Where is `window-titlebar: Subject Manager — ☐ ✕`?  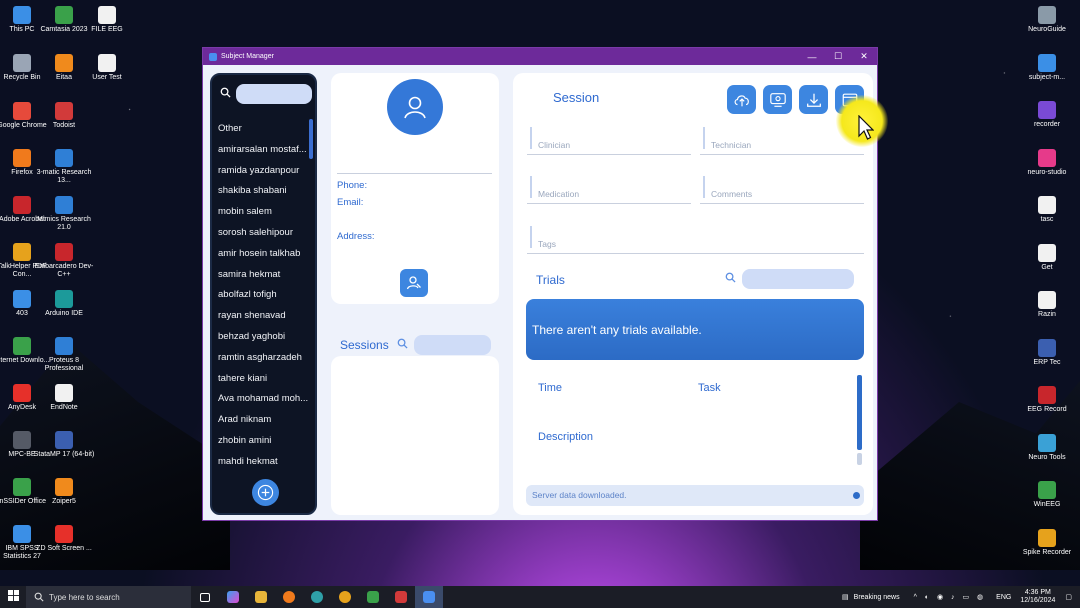 window-titlebar: Subject Manager — ☐ ✕ is located at coordinates (540, 56).